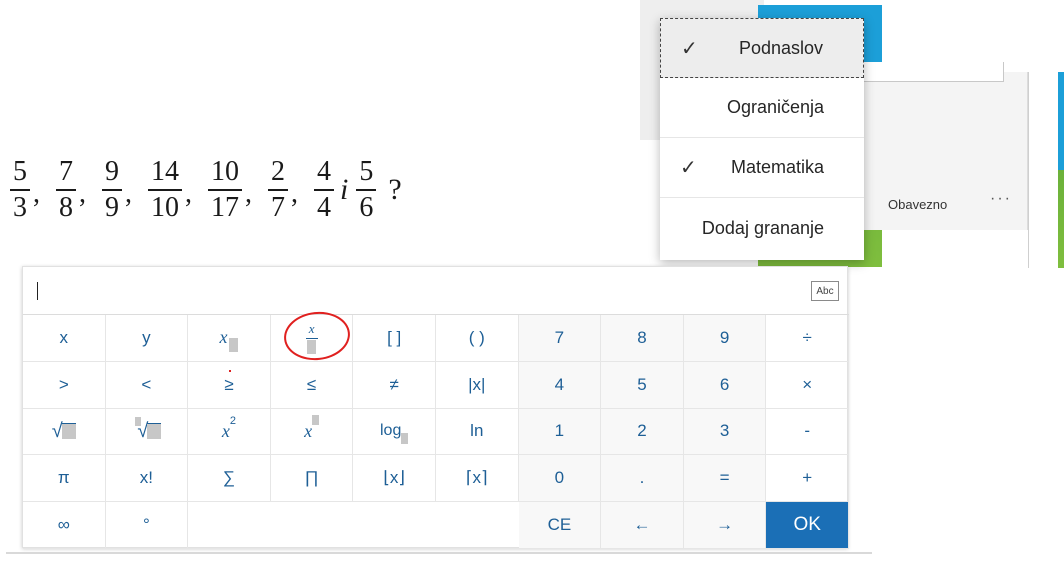 The height and width of the screenshot is (562, 1064). I want to click on menu-item-label: Matematika, so click(777, 167).